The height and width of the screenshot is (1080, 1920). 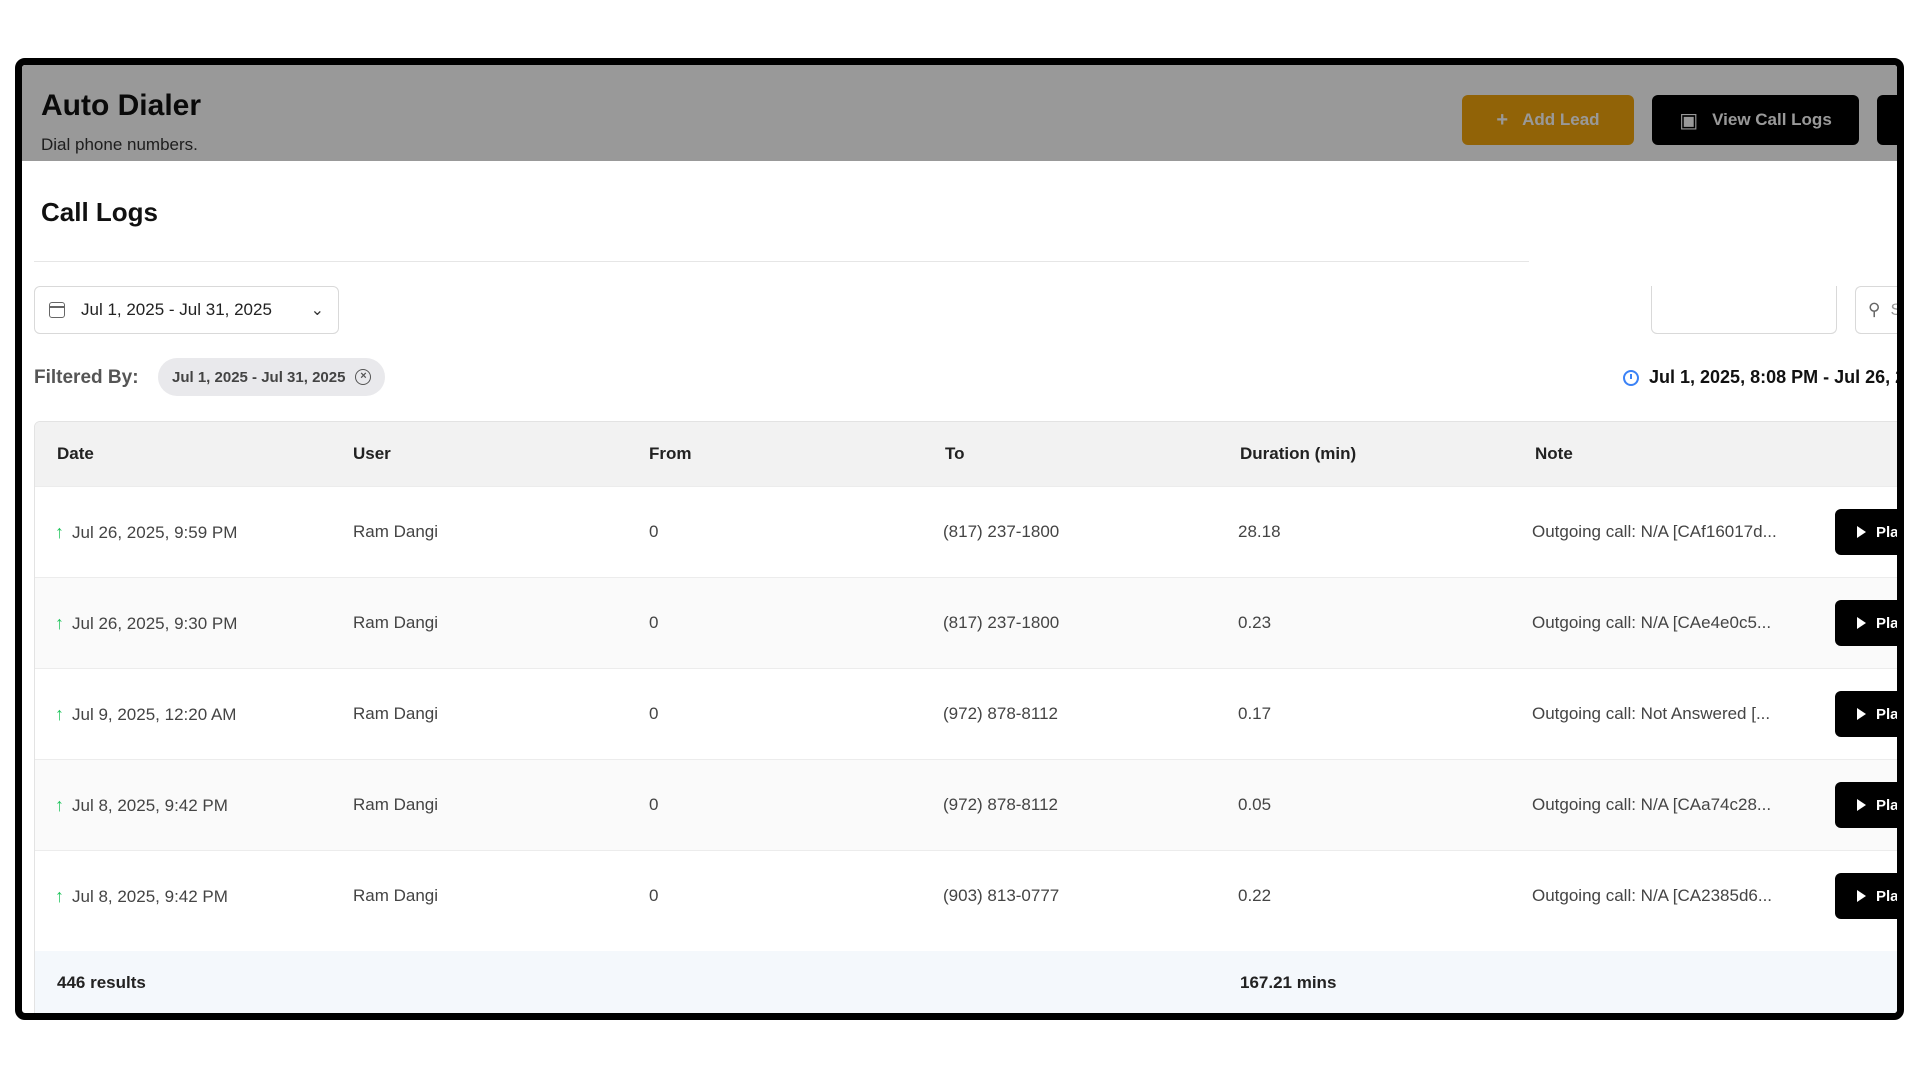 I want to click on column-header-from: From, so click(x=670, y=454).